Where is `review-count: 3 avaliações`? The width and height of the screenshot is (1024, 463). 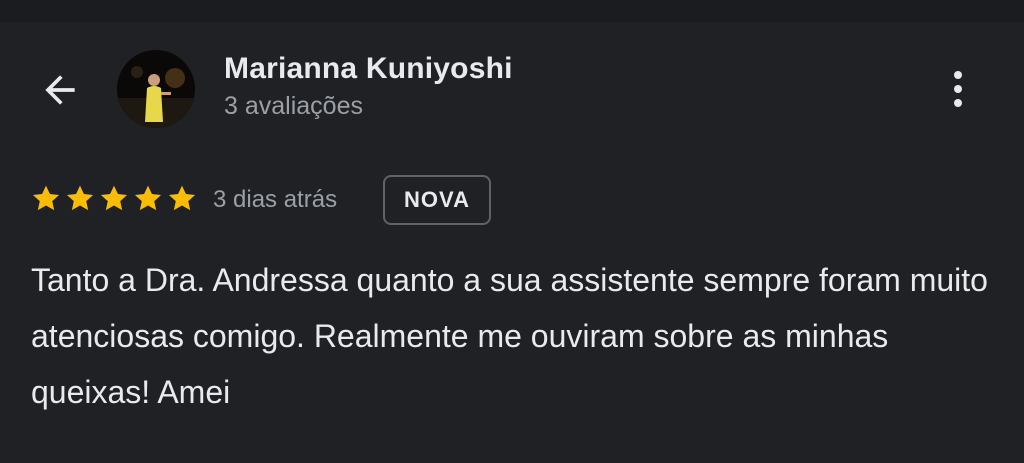 review-count: 3 avaliações is located at coordinates (293, 106).